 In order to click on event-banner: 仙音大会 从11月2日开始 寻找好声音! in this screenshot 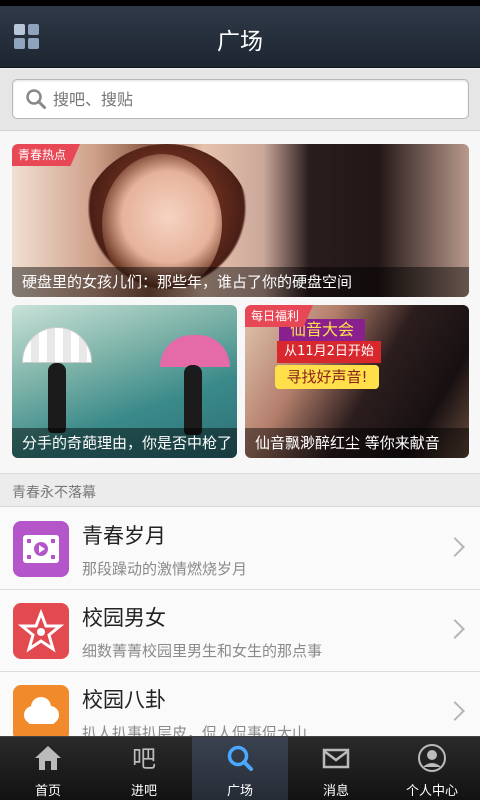, I will do `click(328, 354)`.